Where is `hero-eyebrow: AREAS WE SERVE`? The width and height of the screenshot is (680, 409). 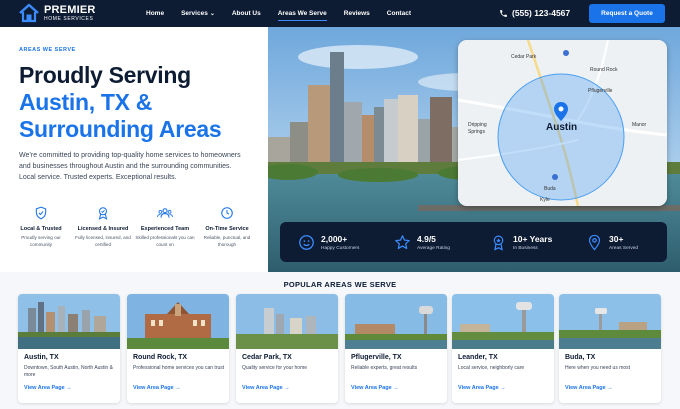
hero-eyebrow: AREAS WE SERVE is located at coordinates (47, 50).